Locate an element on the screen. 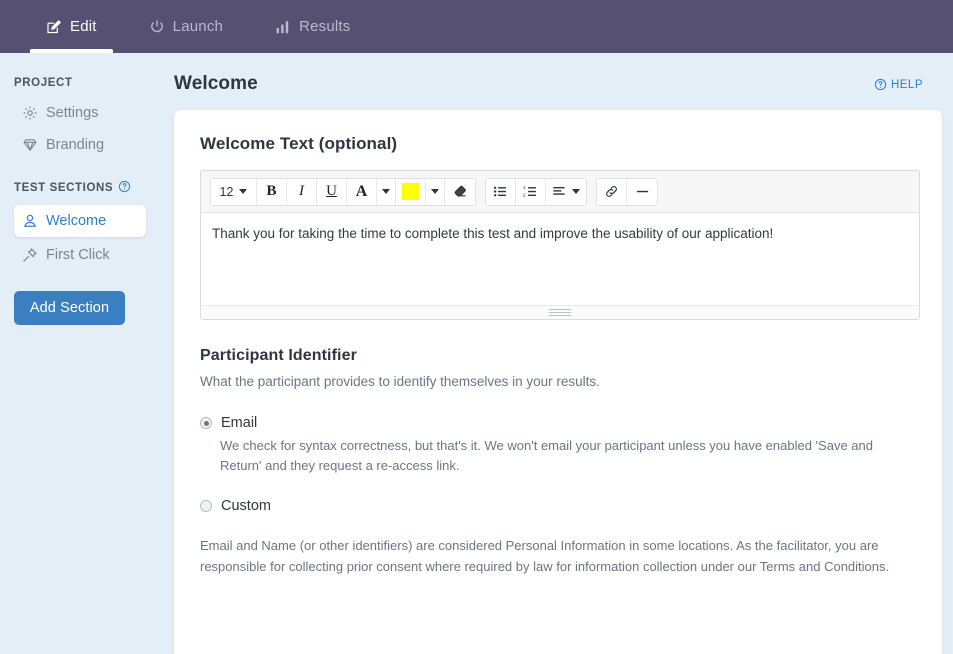  email-radio-label: Email is located at coordinates (239, 423).